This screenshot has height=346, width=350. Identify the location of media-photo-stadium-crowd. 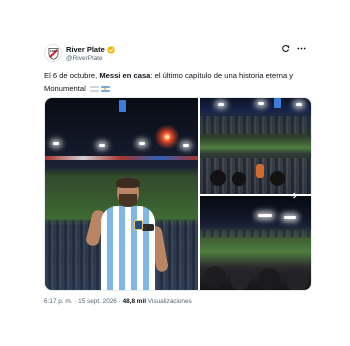
(255, 243).